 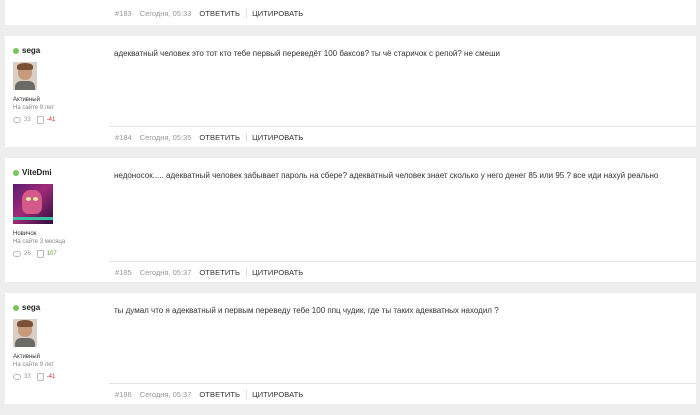 What do you see at coordinates (123, 394) in the screenshot?
I see `post-number: #186` at bounding box center [123, 394].